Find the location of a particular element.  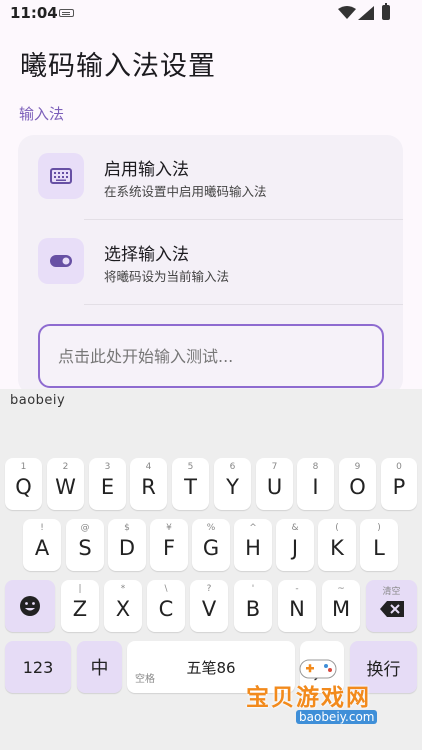

key-label: M is located at coordinates (341, 609).